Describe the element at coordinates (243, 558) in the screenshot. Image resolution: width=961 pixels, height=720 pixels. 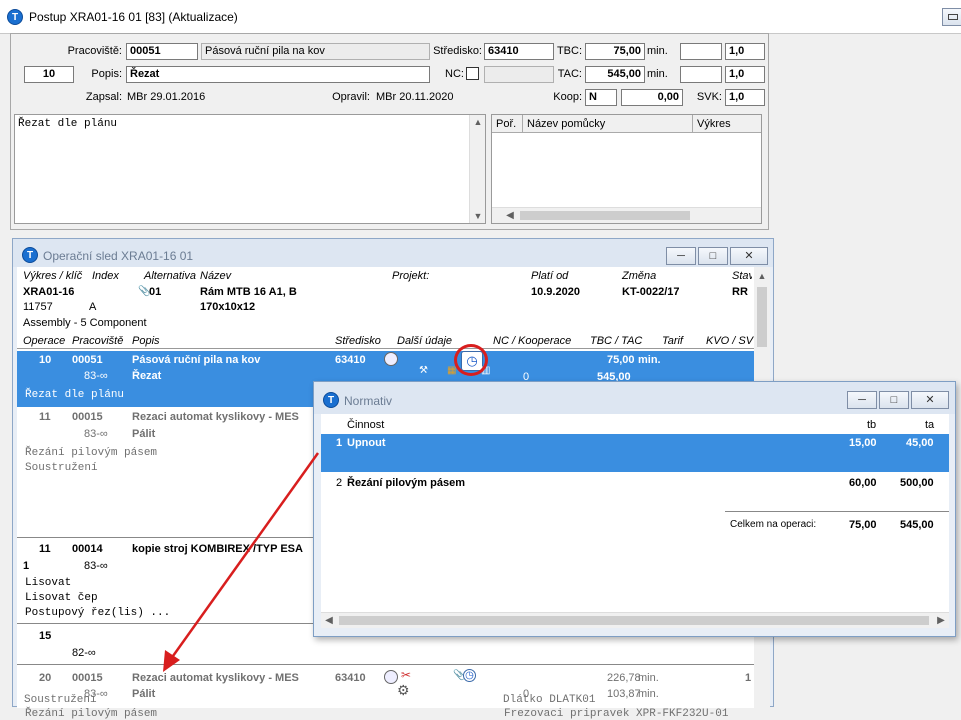
I see `red-arrow-line` at that location.